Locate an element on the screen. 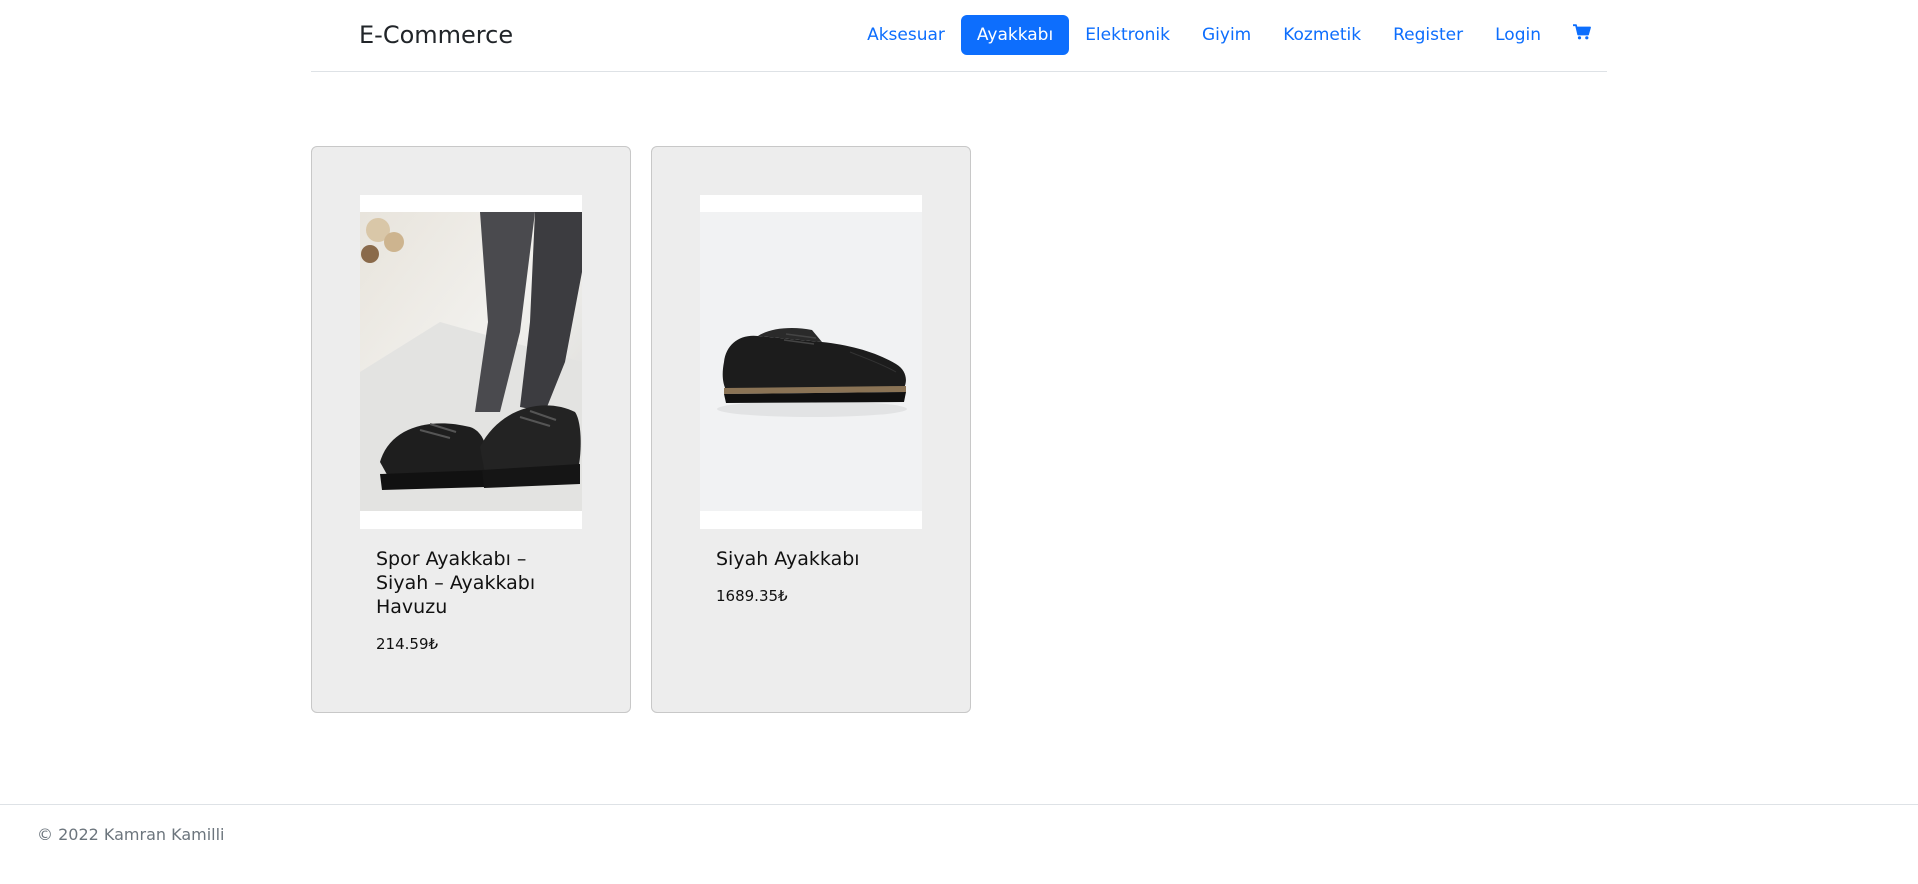 This screenshot has width=1918, height=884. product-card: Siyah Ayakkabı 1689.35₺ is located at coordinates (811, 429).